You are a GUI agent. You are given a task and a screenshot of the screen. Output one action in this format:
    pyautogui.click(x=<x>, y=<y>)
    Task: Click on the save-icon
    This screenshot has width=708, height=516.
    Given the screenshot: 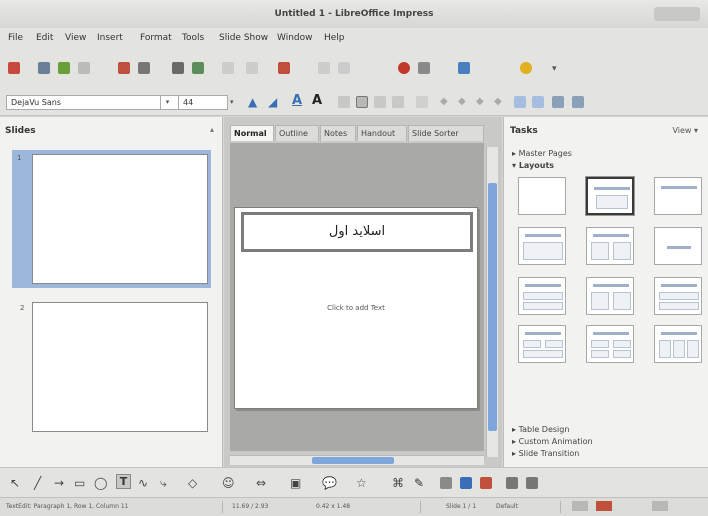 What is the action you would take?
    pyautogui.click(x=64, y=68)
    